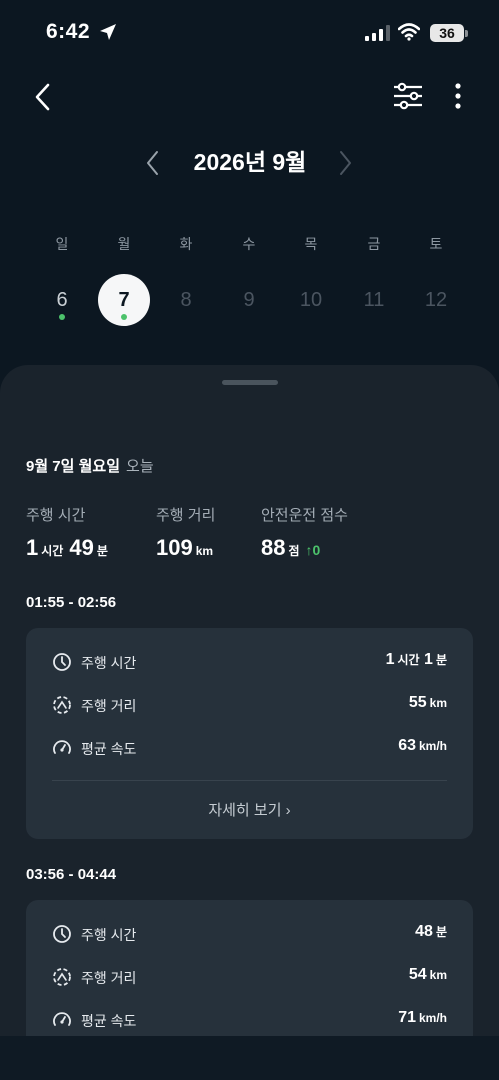 Image resolution: width=499 pixels, height=1080 pixels. Describe the element at coordinates (407, 745) in the screenshot. I see `value-speed: 63` at that location.